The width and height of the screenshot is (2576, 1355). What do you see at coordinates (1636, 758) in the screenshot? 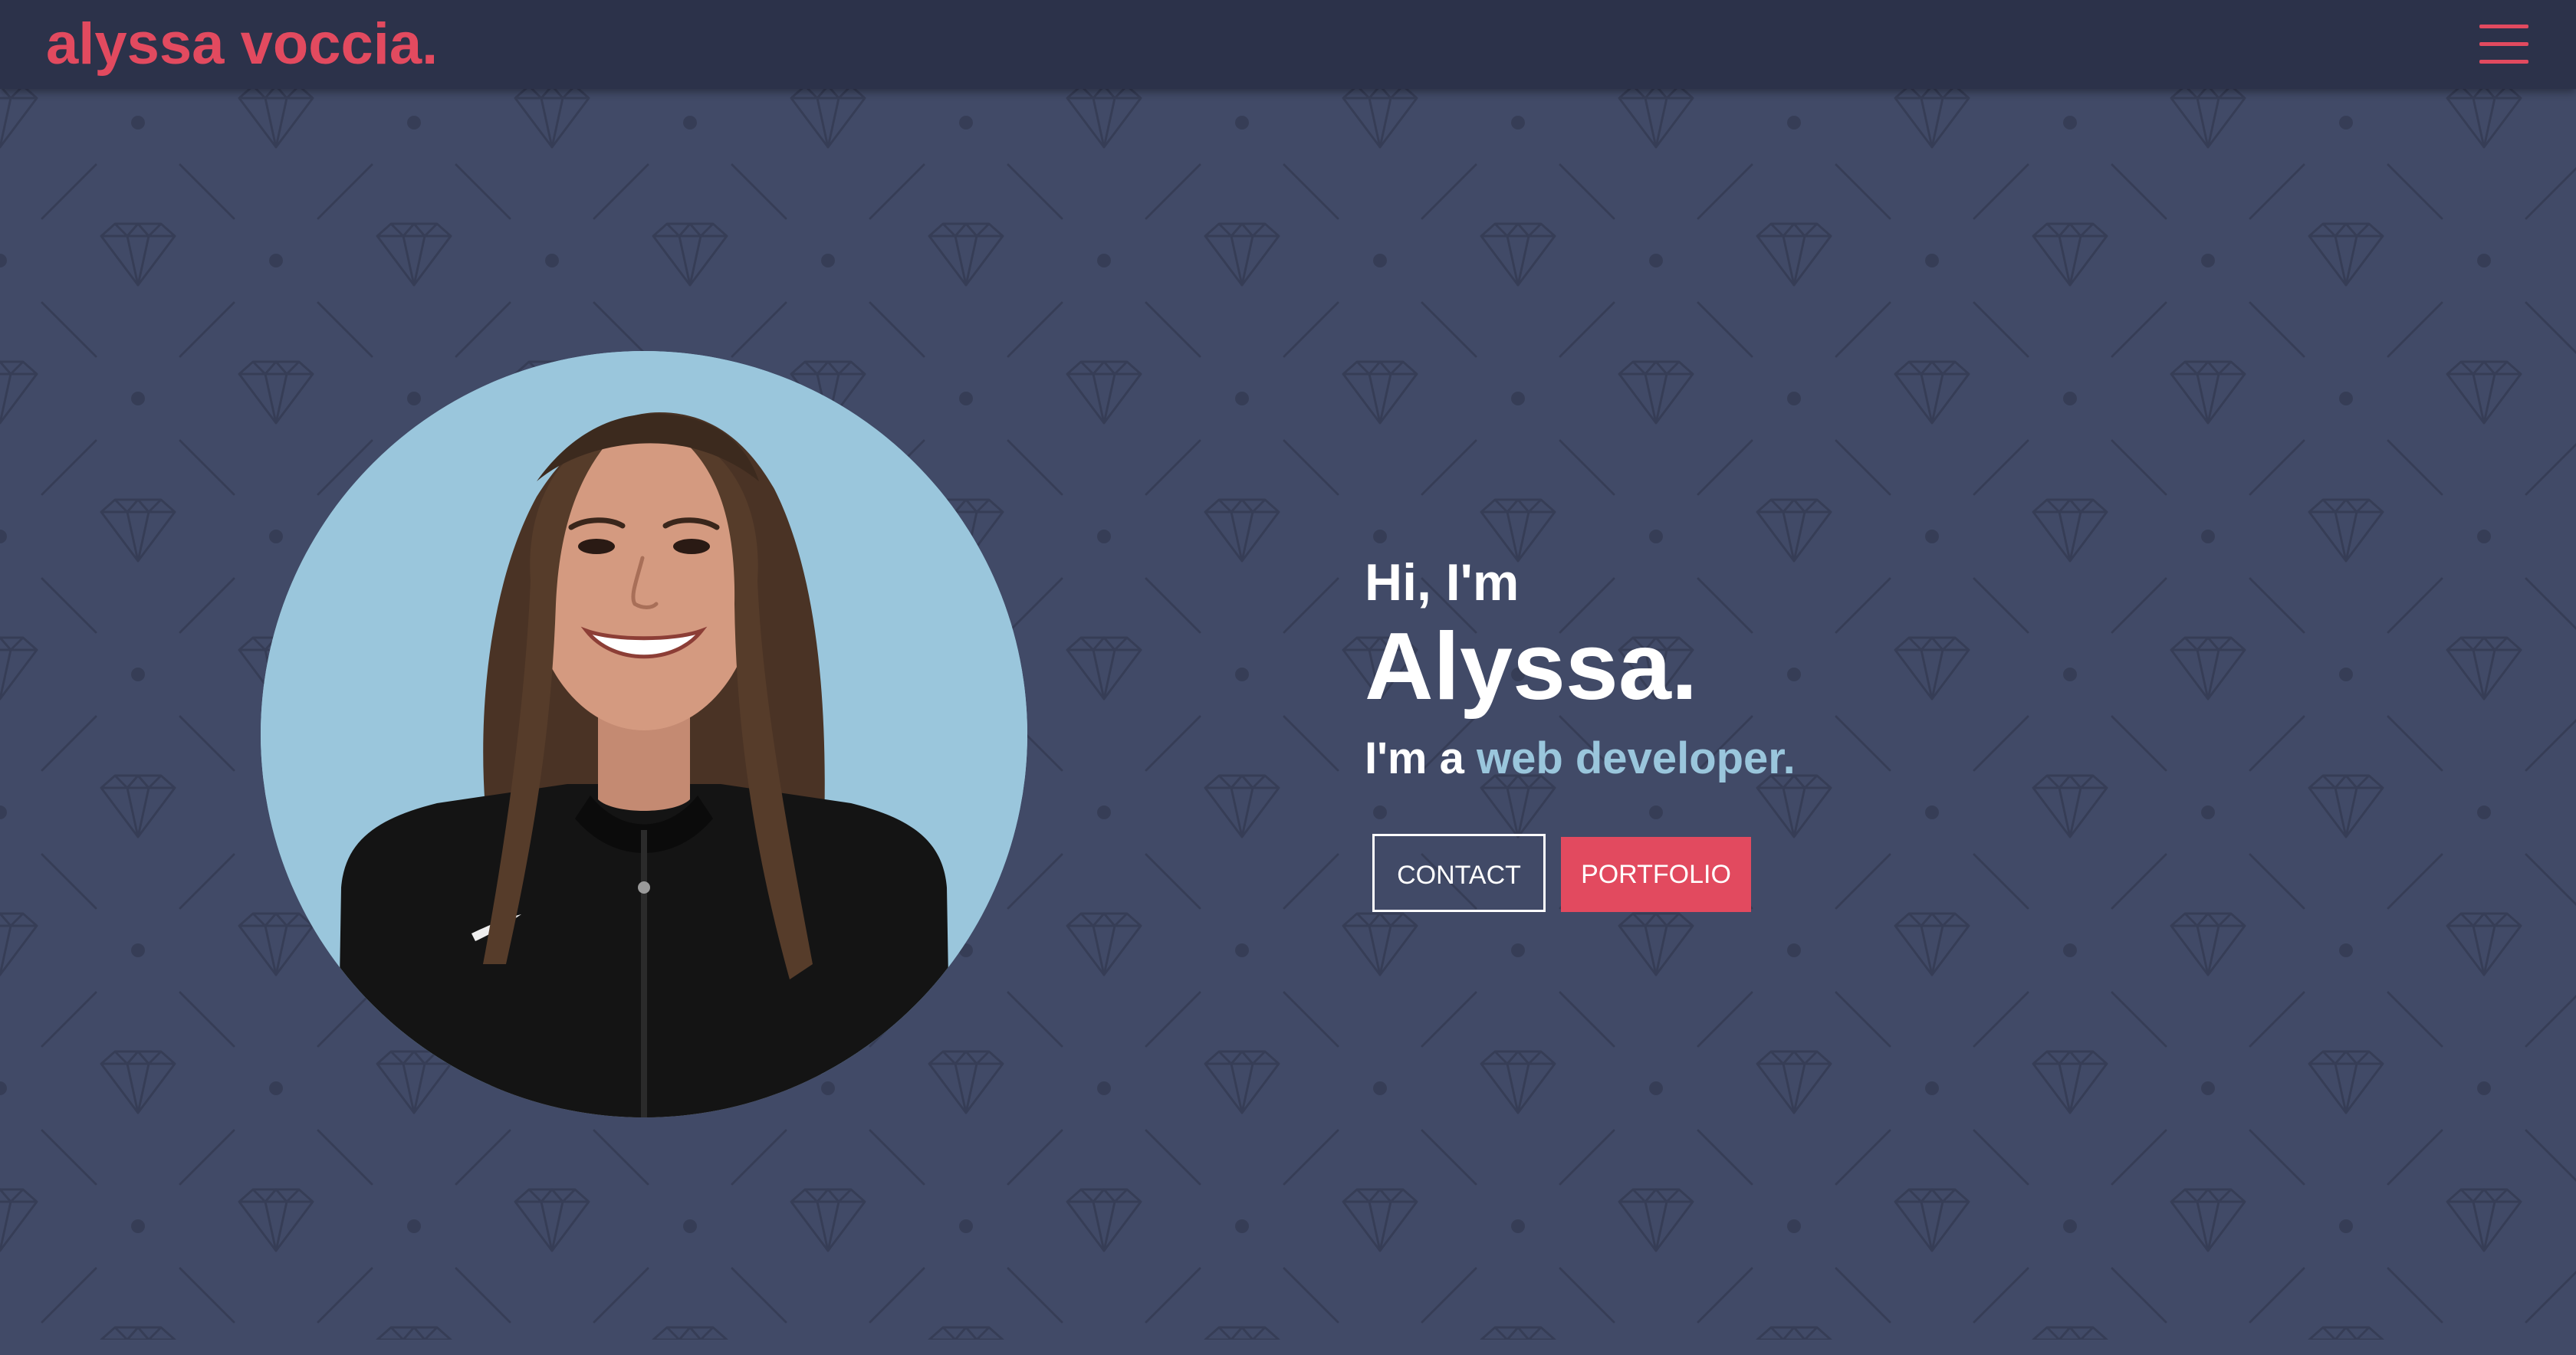
I see `hero-role-highlight: web developer.` at bounding box center [1636, 758].